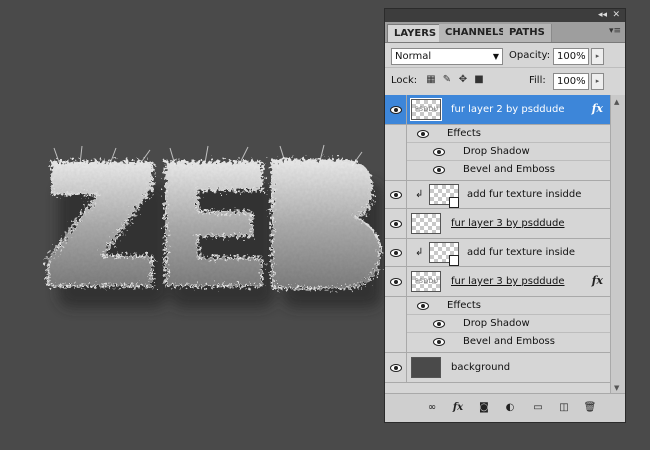 The width and height of the screenshot is (650, 450). Describe the element at coordinates (479, 80) in the screenshot. I see `lock-all-icon: ■` at that location.